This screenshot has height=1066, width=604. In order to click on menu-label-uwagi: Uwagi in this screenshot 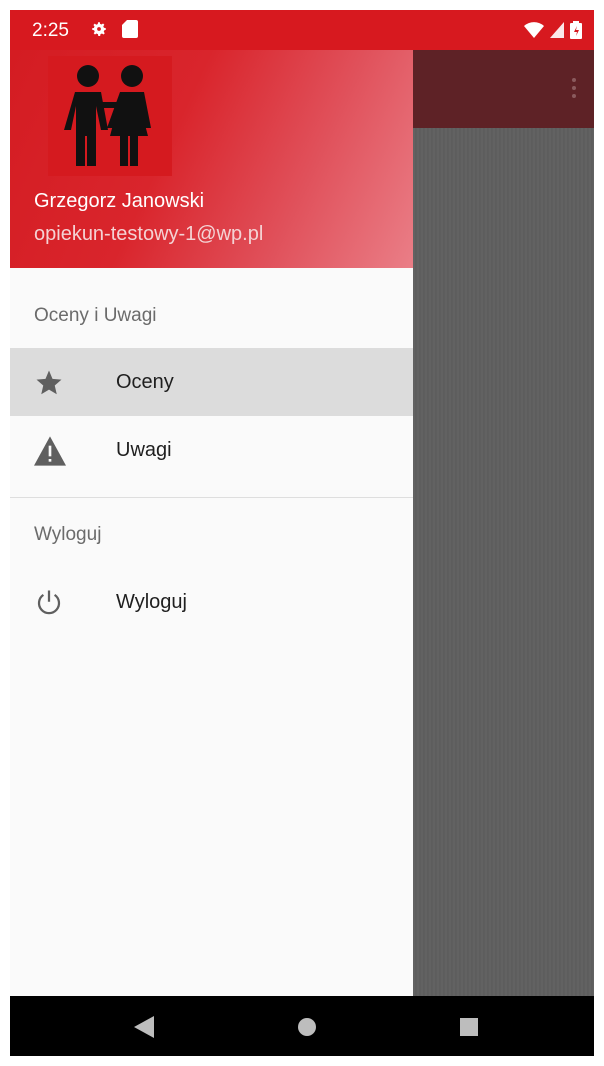, I will do `click(144, 450)`.